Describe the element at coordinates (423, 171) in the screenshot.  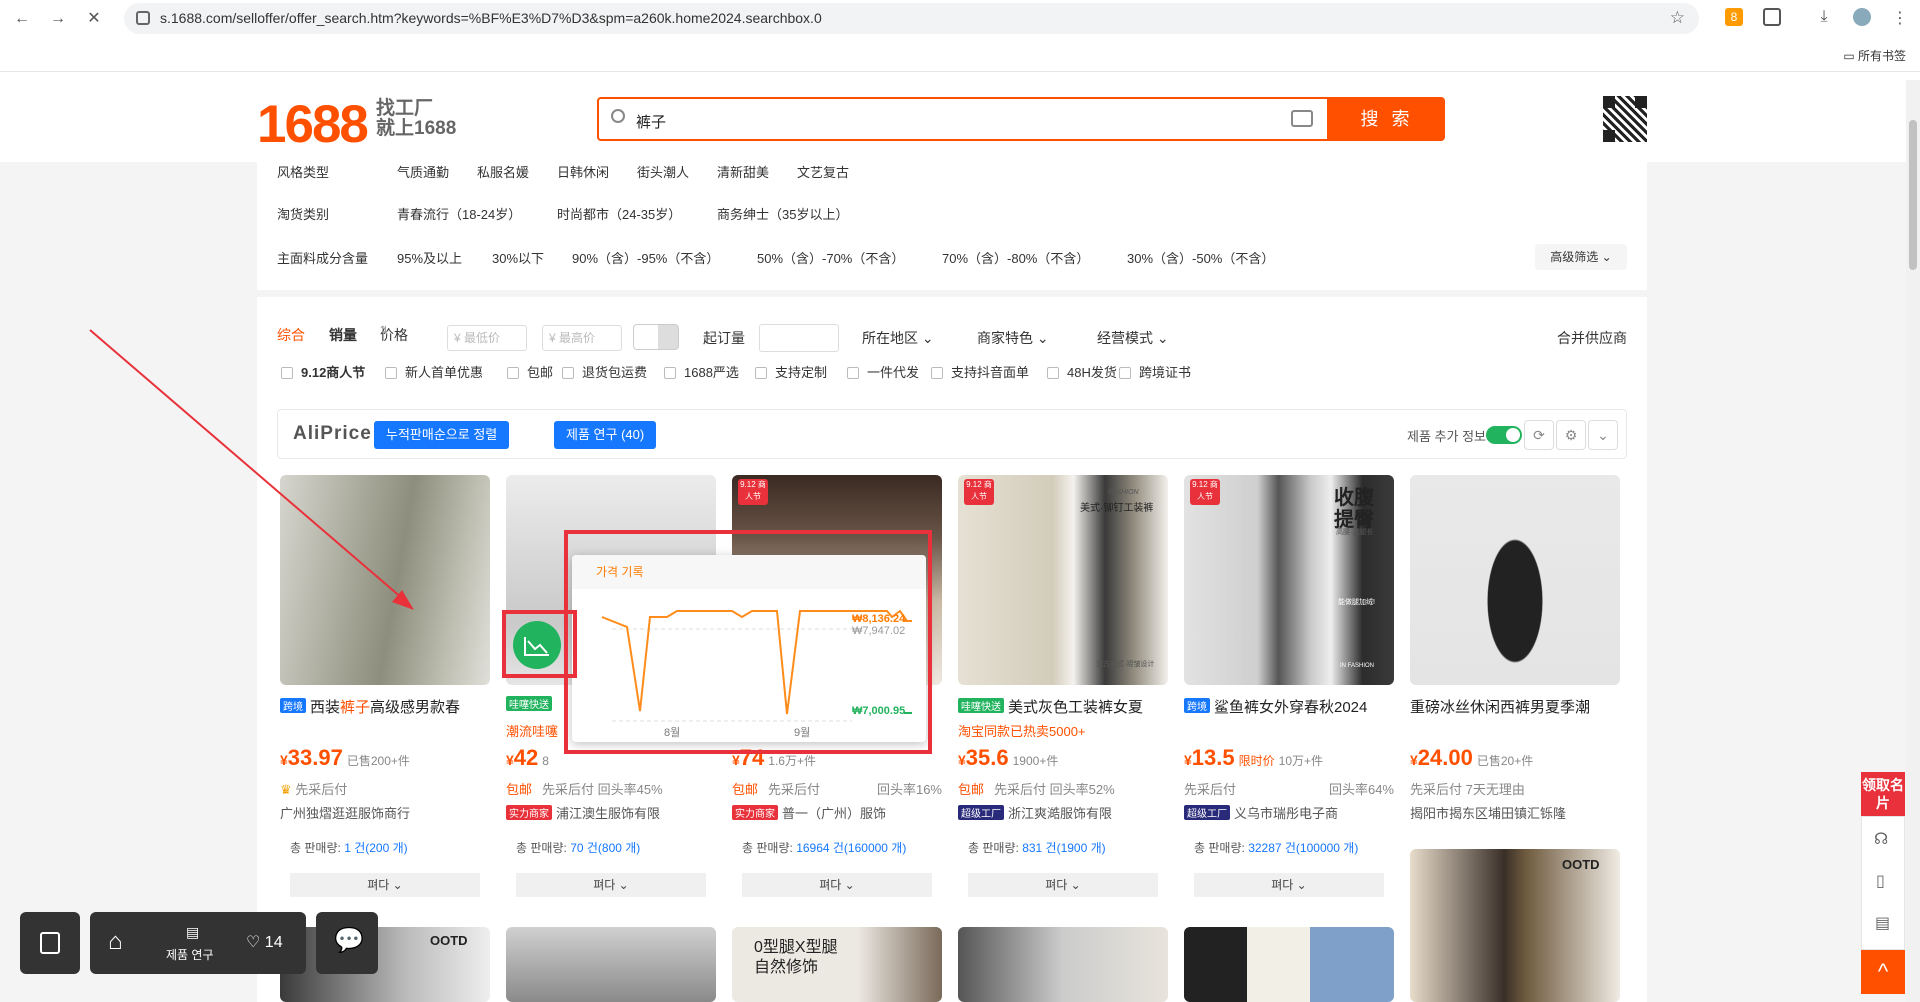
I see `filter-option: 气质通勤` at that location.